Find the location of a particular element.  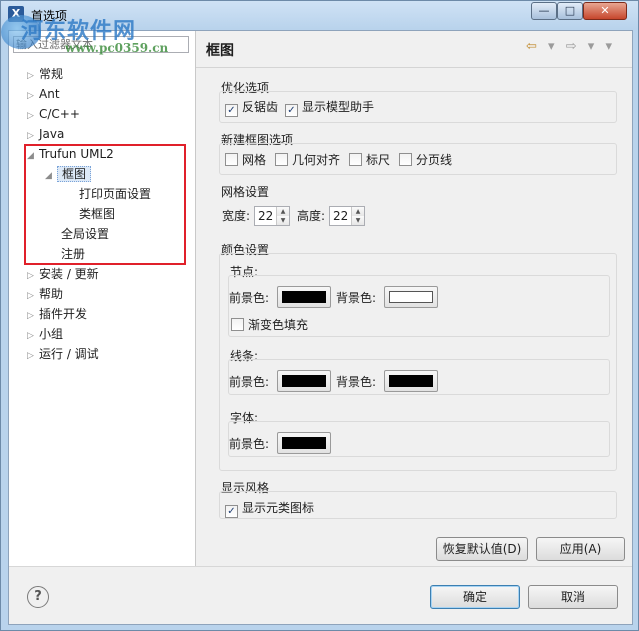

tree-item-run-debug: ▷ 运行 / 调试 is located at coordinates (63, 354).